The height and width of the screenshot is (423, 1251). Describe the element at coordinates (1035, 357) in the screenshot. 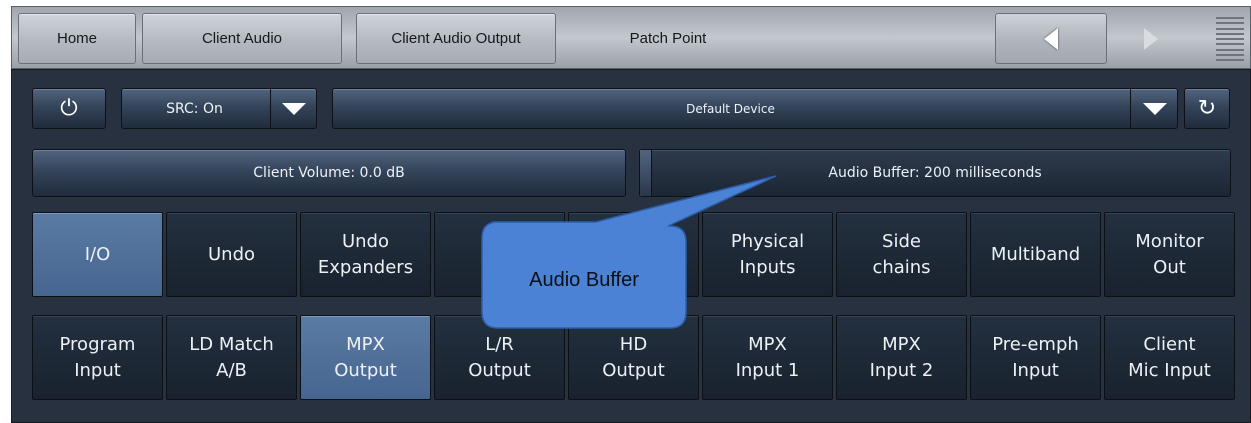

I see `btn-pre-emph-input: Pre-emph Input` at that location.